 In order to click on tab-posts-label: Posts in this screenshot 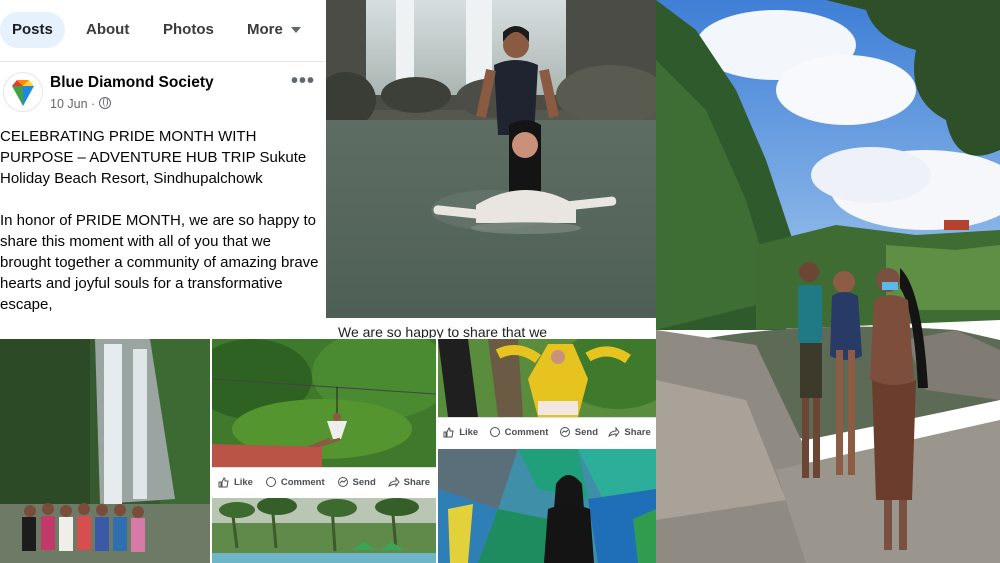, I will do `click(32, 29)`.